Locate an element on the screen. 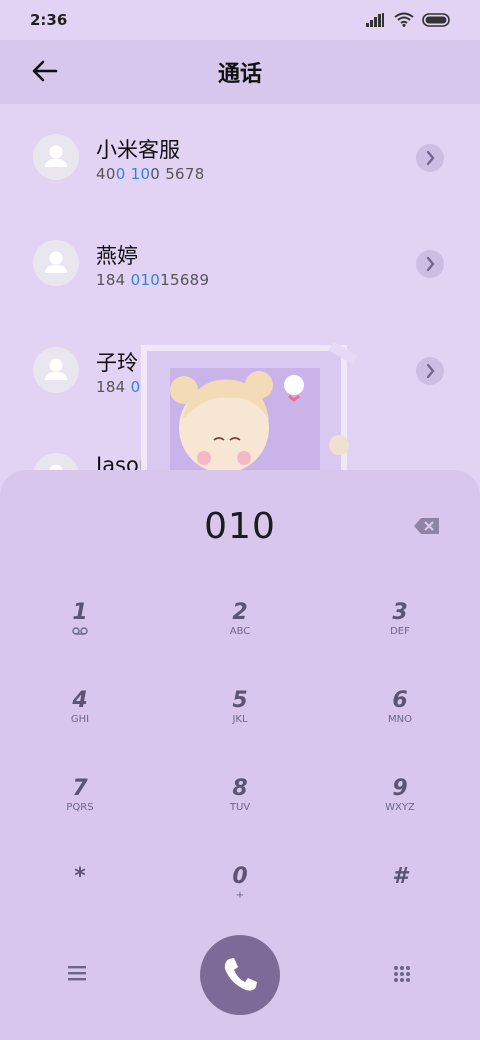  dial-key-1: 1 is located at coordinates (80, 636).